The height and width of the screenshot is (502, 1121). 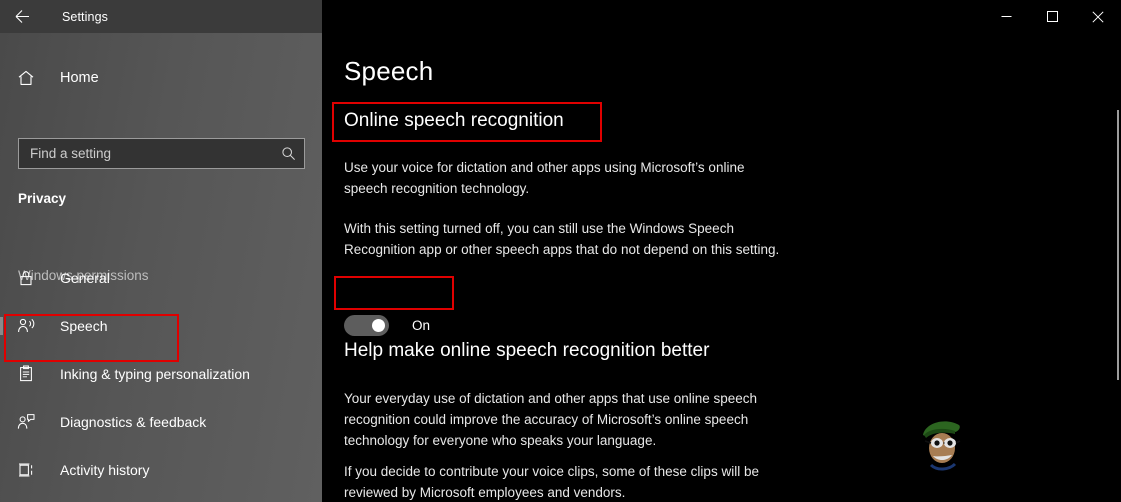 What do you see at coordinates (85, 16) in the screenshot?
I see `app-title: Settings` at bounding box center [85, 16].